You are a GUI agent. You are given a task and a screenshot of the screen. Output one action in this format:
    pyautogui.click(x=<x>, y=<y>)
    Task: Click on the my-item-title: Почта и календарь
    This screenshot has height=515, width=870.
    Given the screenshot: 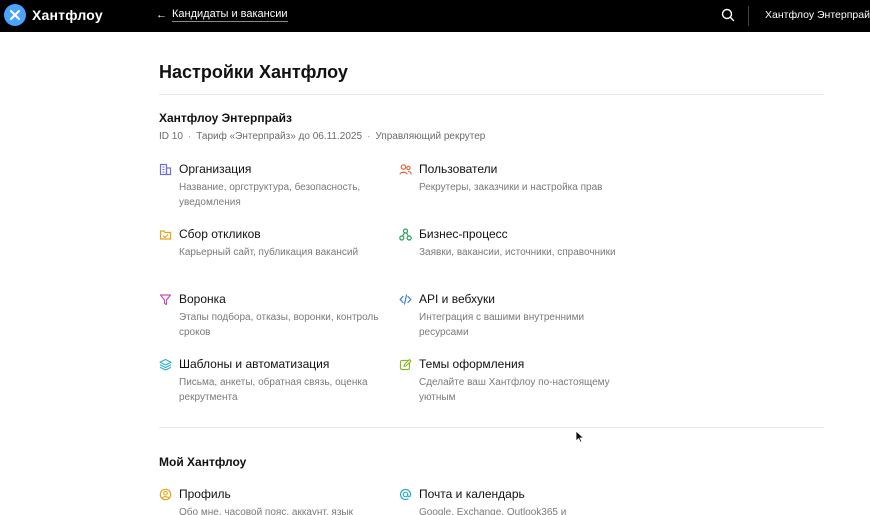 What is the action you would take?
    pyautogui.click(x=472, y=494)
    